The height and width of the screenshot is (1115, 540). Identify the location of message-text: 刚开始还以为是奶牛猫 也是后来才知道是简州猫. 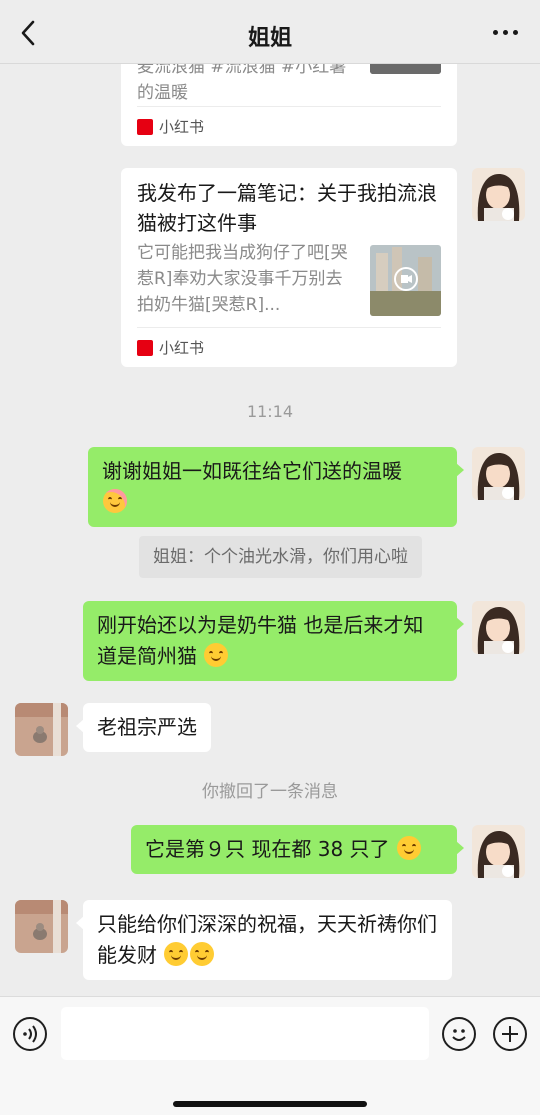
(260, 640).